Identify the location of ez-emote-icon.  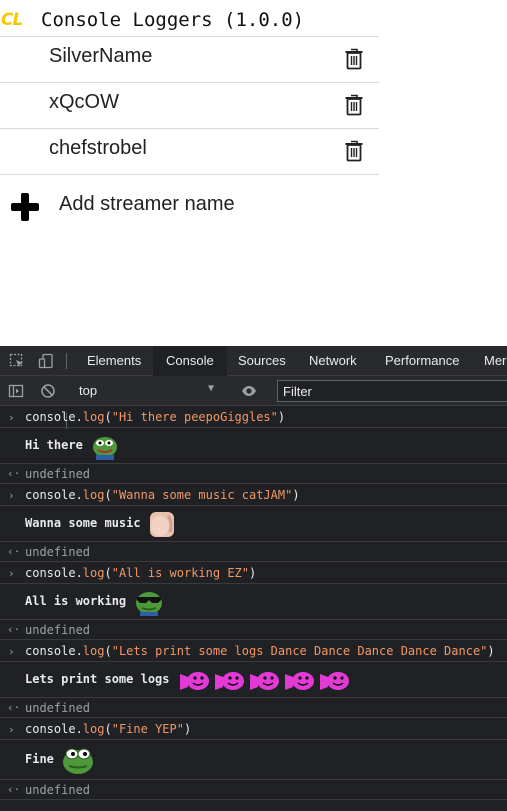
(149, 604).